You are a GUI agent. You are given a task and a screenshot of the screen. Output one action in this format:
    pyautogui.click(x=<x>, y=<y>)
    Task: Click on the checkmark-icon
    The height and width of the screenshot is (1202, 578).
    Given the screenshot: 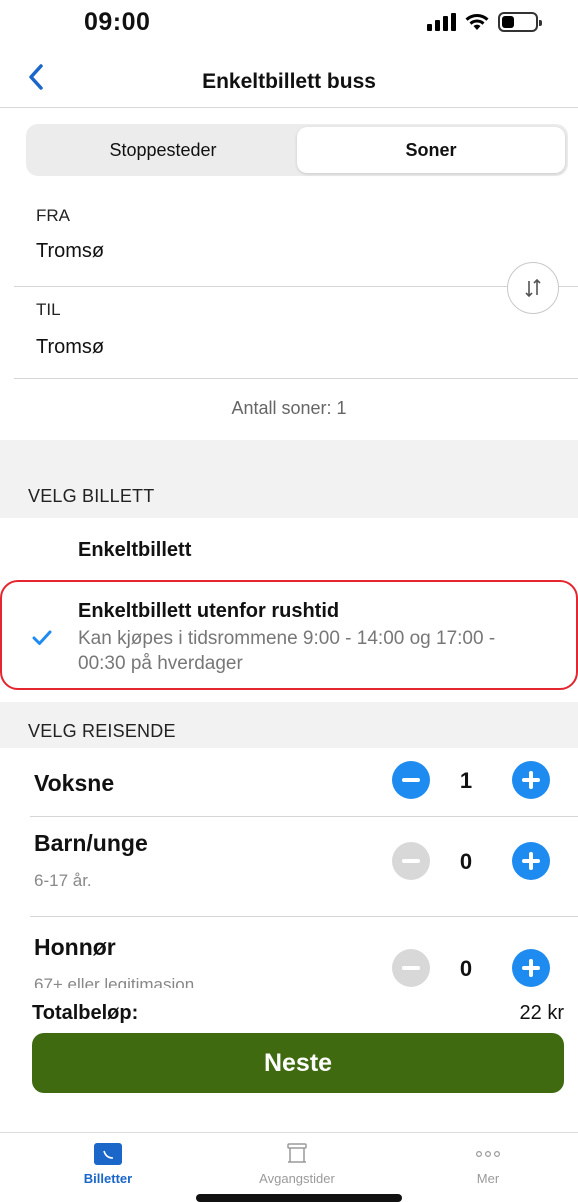 What is the action you would take?
    pyautogui.click(x=42, y=637)
    